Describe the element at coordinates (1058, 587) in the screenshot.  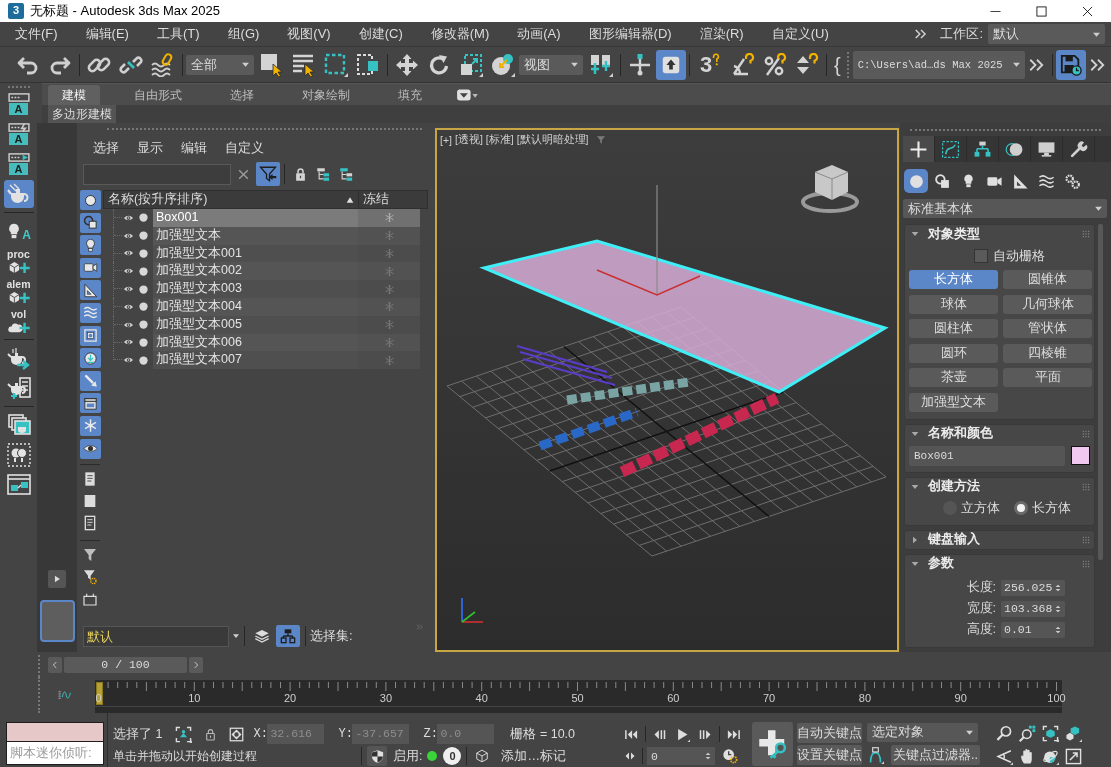
I see `spinner-arrows-icon` at that location.